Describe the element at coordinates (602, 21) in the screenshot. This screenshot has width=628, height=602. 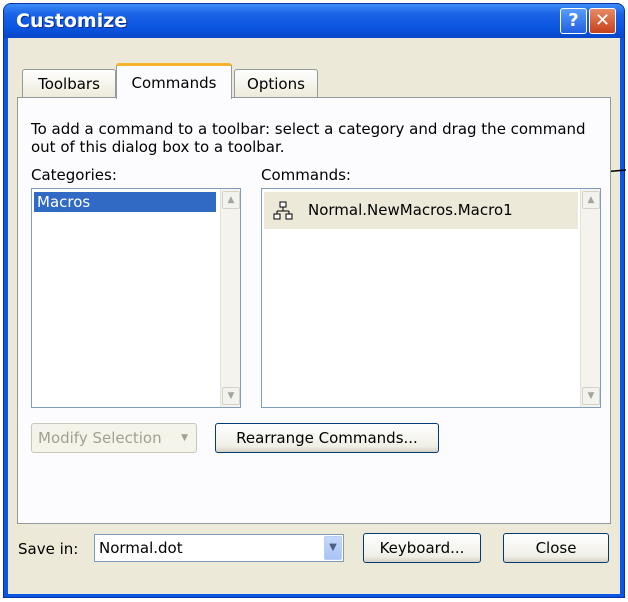
I see `close-window-button: ✕` at that location.